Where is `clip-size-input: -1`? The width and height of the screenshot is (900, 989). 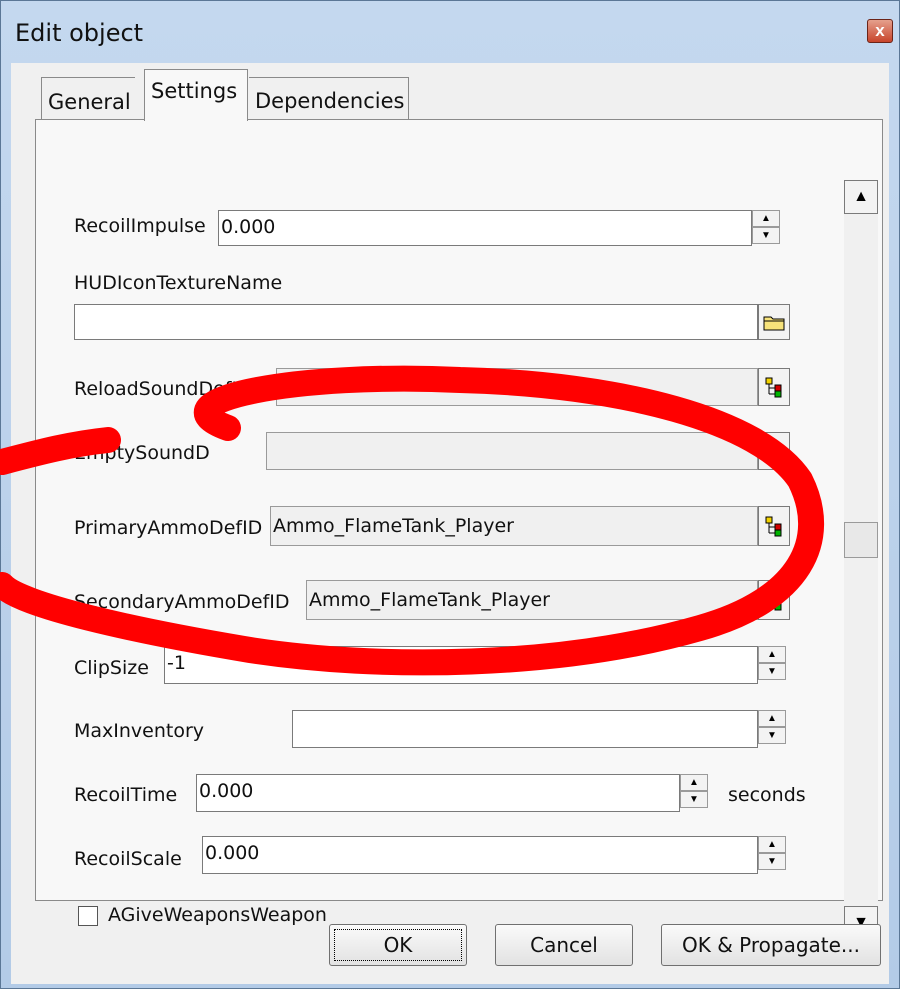
clip-size-input: -1 is located at coordinates (461, 665).